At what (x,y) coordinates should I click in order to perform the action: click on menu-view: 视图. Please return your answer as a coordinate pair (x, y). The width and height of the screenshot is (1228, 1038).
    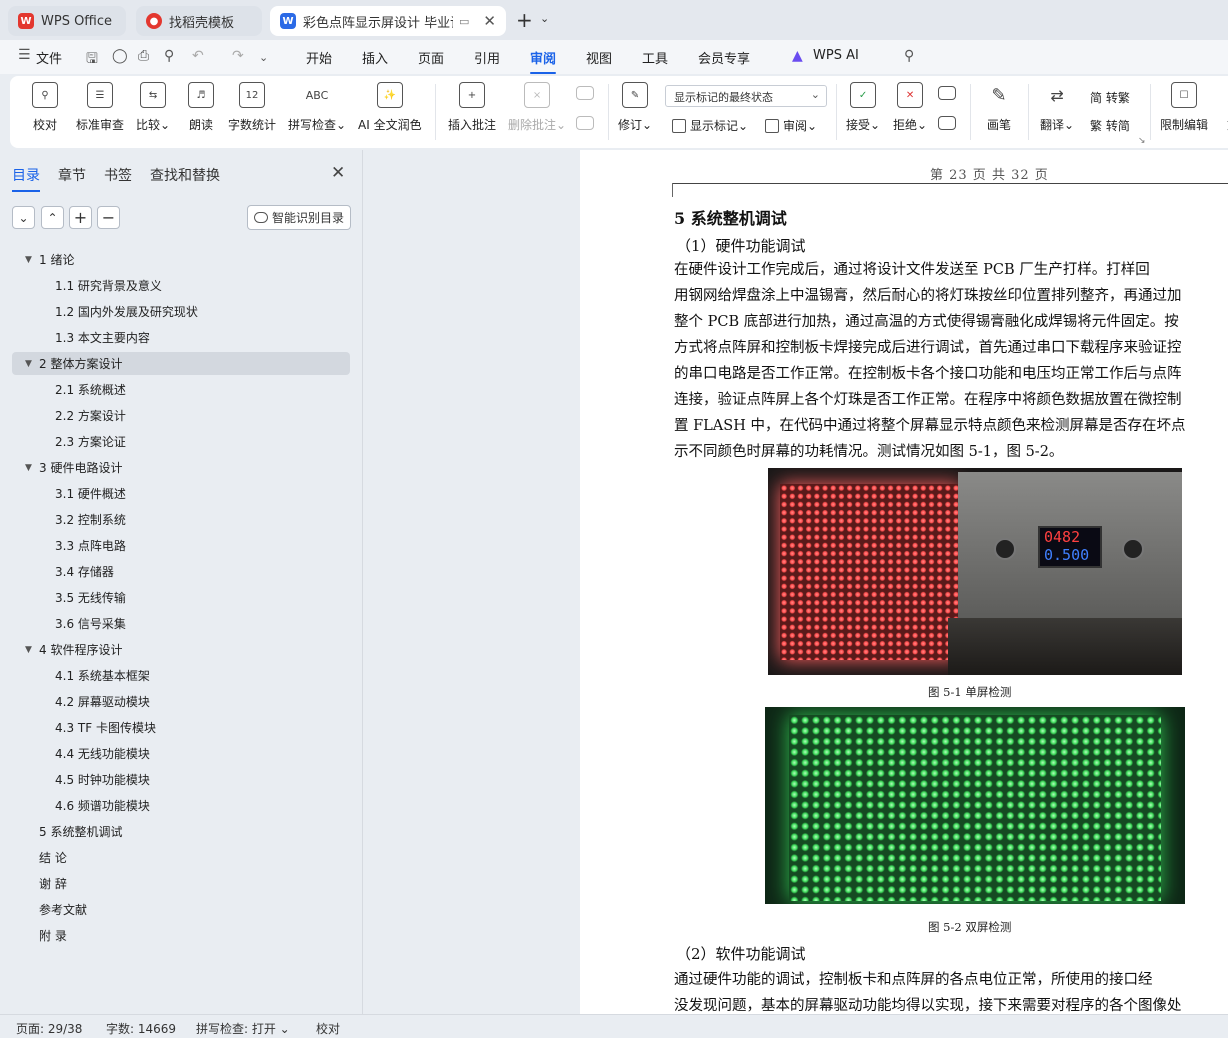
    Looking at the image, I should click on (599, 57).